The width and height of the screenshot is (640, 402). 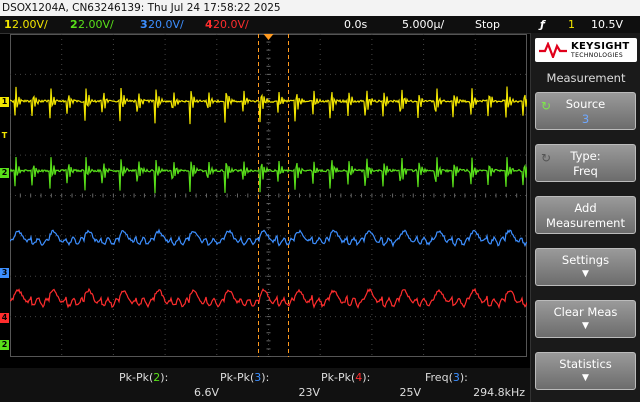 What do you see at coordinates (206, 392) in the screenshot?
I see `measurement-value: 6.6V` at bounding box center [206, 392].